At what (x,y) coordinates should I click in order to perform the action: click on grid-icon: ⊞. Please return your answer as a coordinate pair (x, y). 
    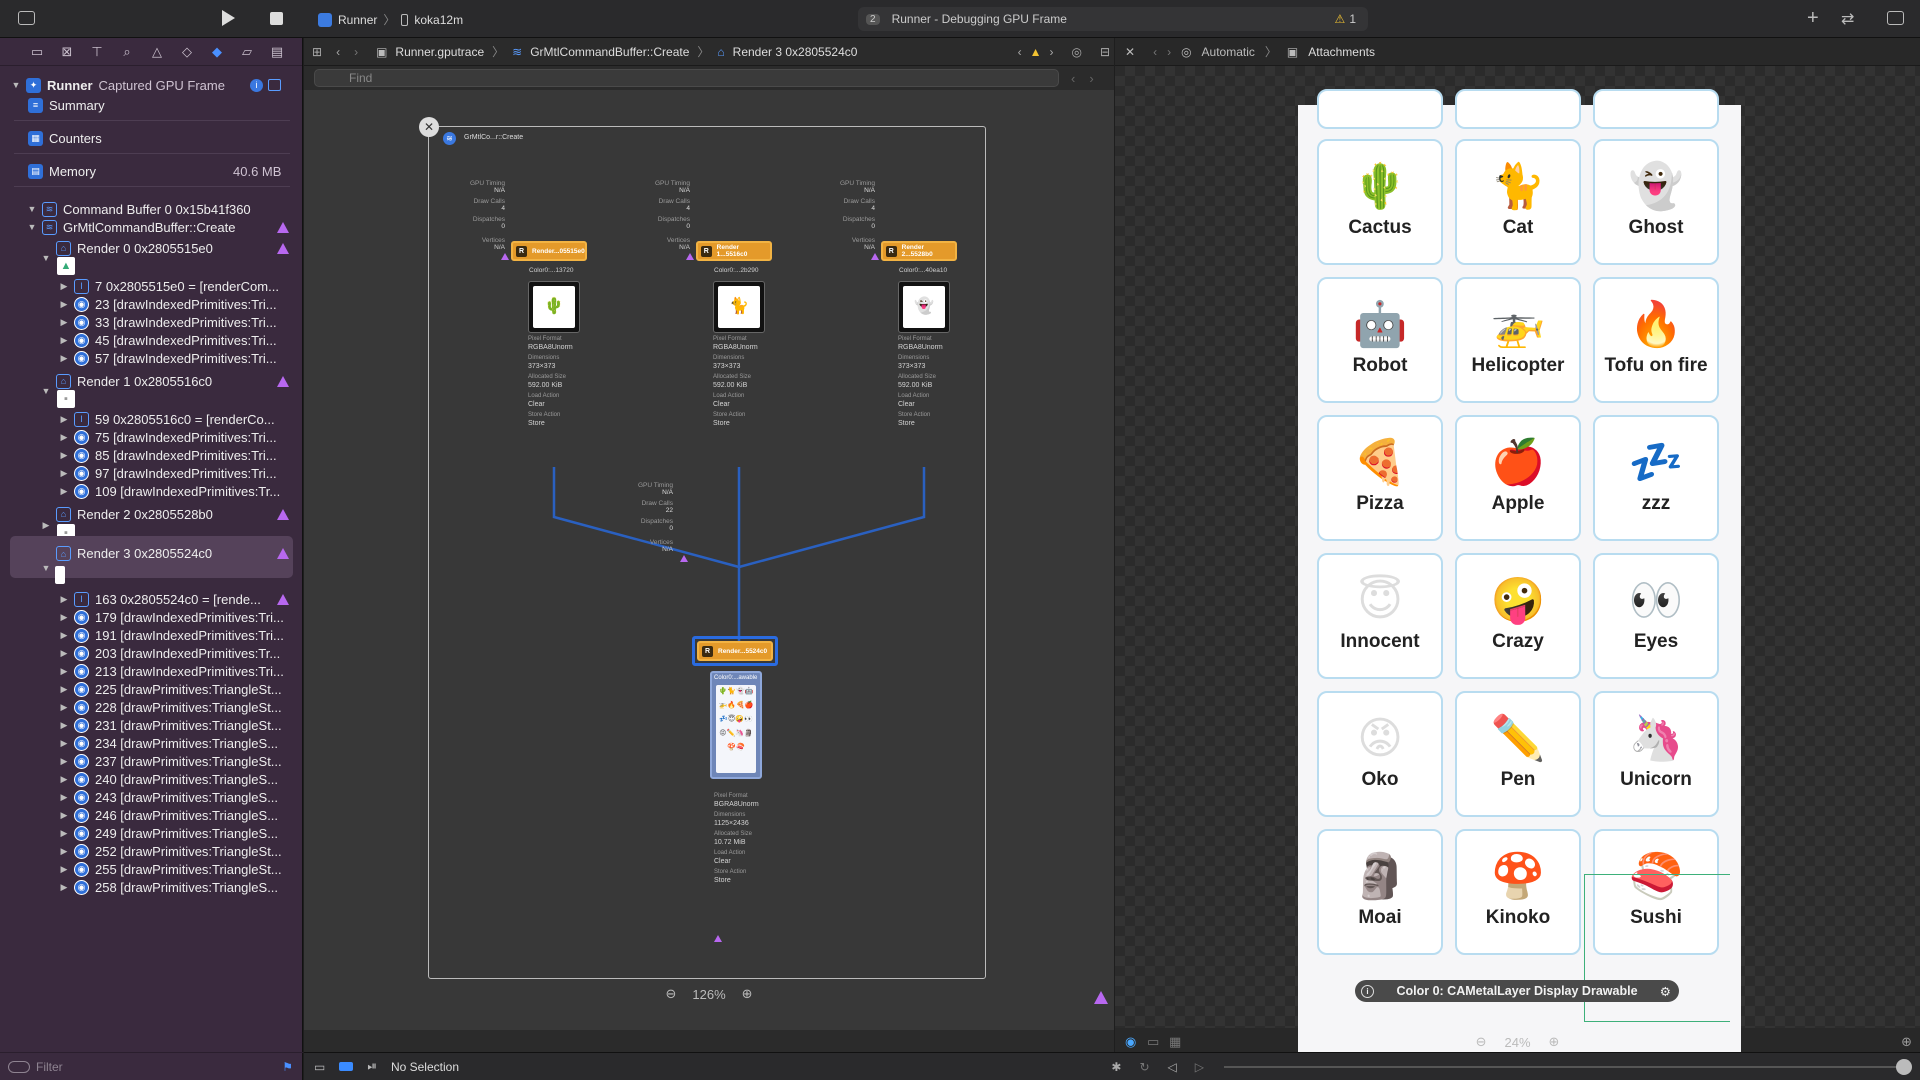
    Looking at the image, I should click on (317, 52).